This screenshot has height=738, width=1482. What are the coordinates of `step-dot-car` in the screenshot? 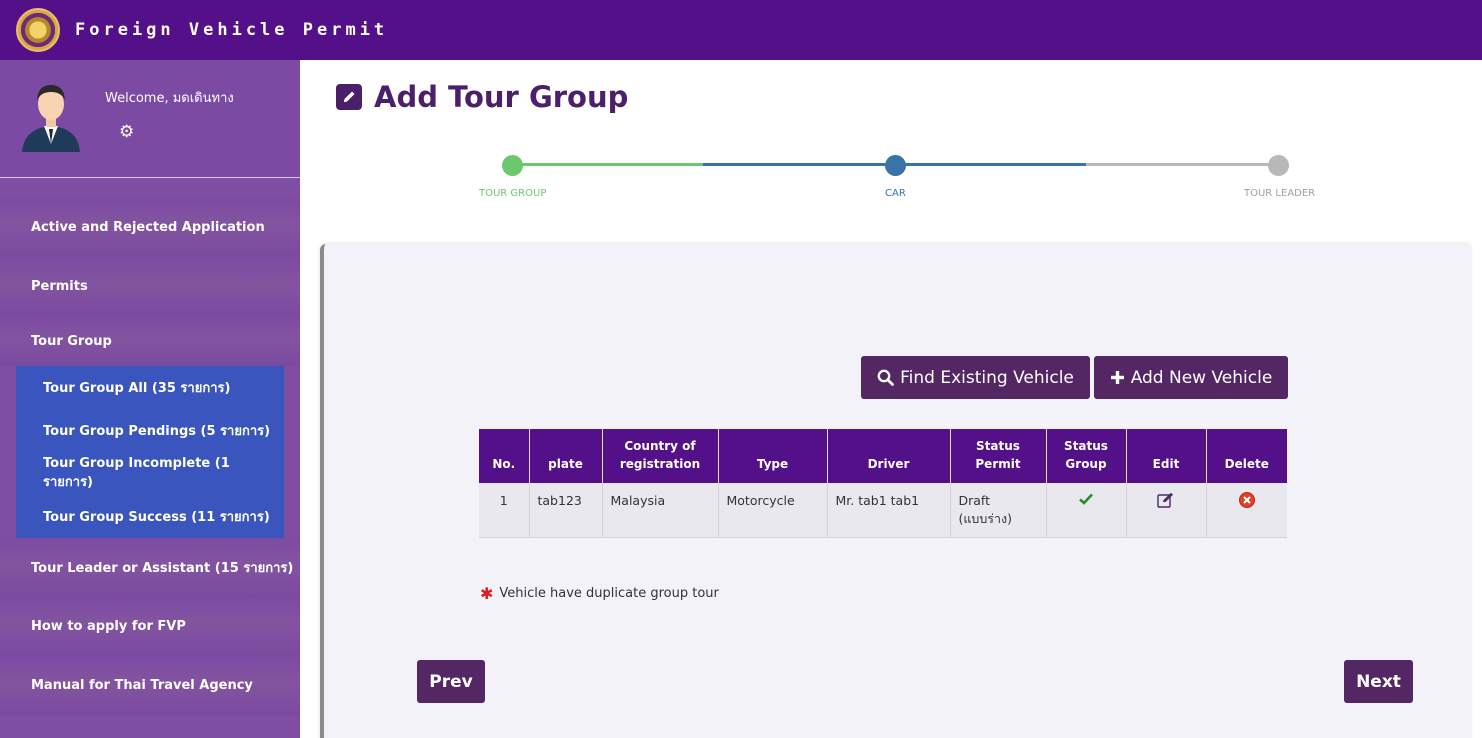 It's located at (895, 165).